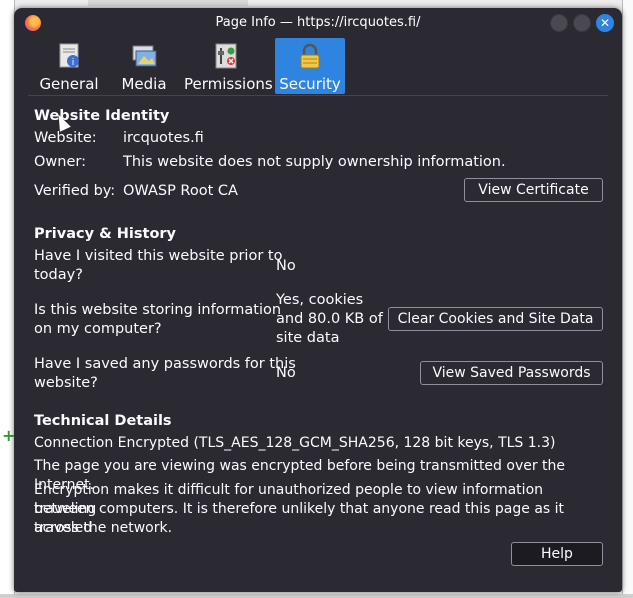 The width and height of the screenshot is (633, 598). Describe the element at coordinates (60, 162) in the screenshot. I see `owner-label: Owner:` at that location.